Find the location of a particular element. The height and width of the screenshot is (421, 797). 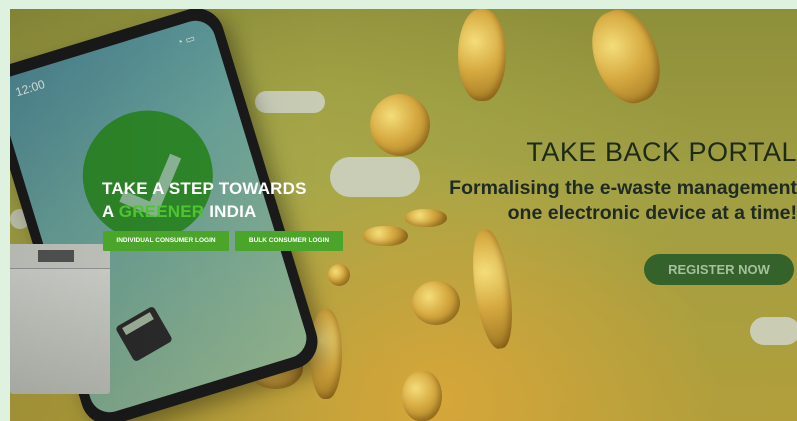

headline-line-2: A GREENER INDIA is located at coordinates (179, 211).